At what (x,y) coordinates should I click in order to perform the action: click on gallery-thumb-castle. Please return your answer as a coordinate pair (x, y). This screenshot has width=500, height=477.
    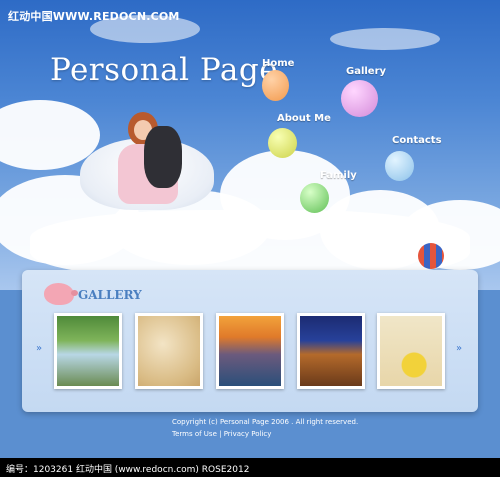
    Looking at the image, I should click on (331, 351).